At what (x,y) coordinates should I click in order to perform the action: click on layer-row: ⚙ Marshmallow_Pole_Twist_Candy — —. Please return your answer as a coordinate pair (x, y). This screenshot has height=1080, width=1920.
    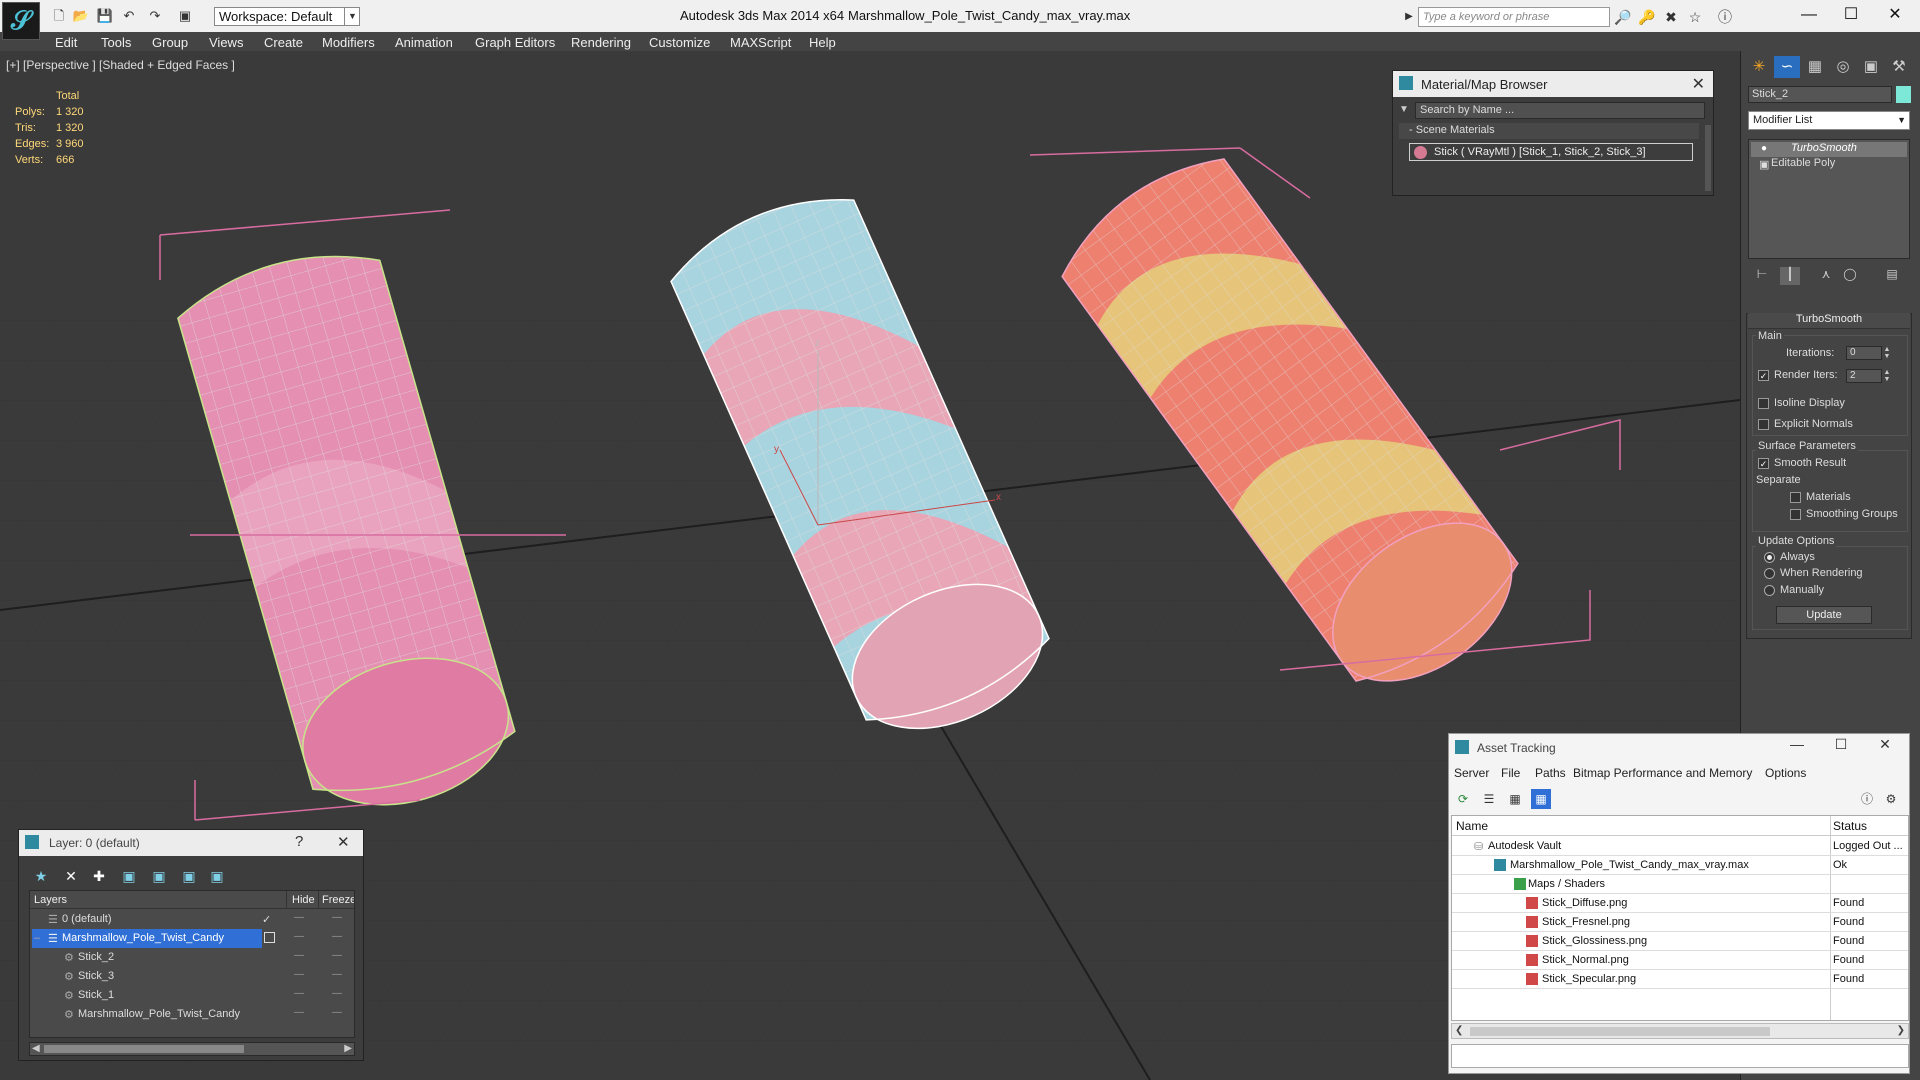
    Looking at the image, I should click on (192, 1014).